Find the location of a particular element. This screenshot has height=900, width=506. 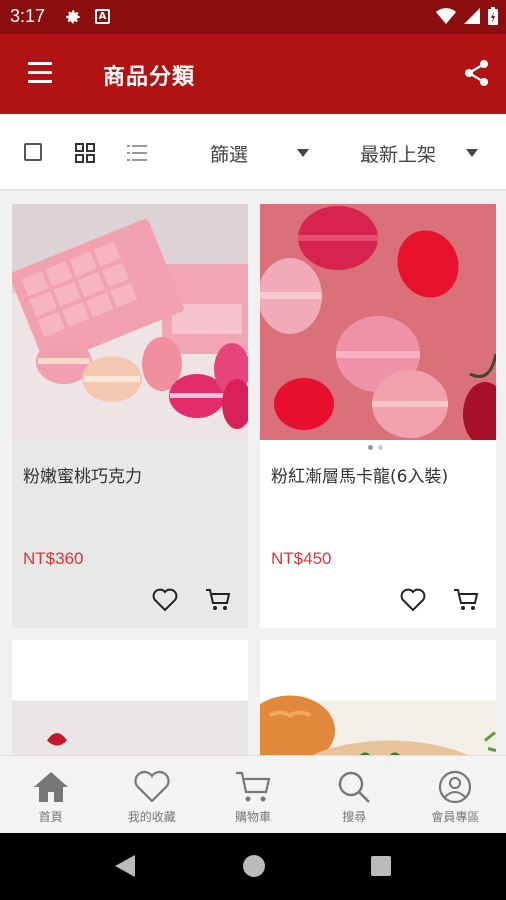

image-carousel-dots is located at coordinates (375, 447).